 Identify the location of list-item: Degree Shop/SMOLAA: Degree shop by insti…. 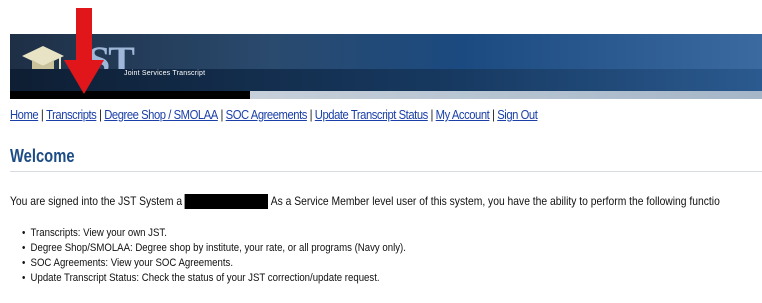
(214, 248).